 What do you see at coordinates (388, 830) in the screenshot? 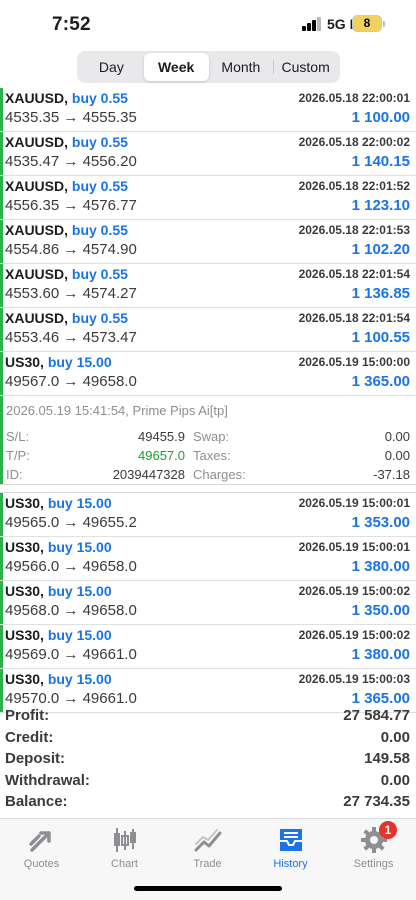
I see `settings-badge: 1` at bounding box center [388, 830].